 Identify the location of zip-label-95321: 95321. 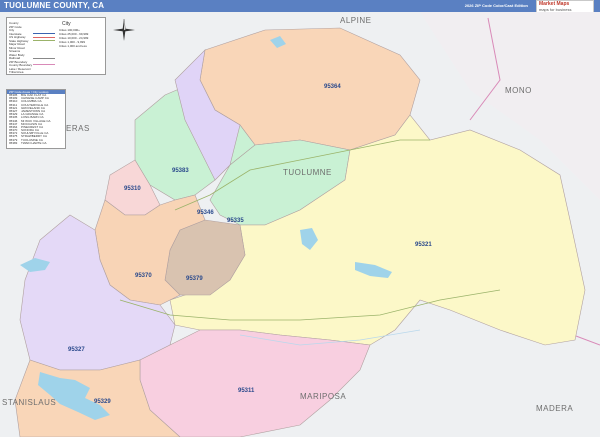
(423, 245).